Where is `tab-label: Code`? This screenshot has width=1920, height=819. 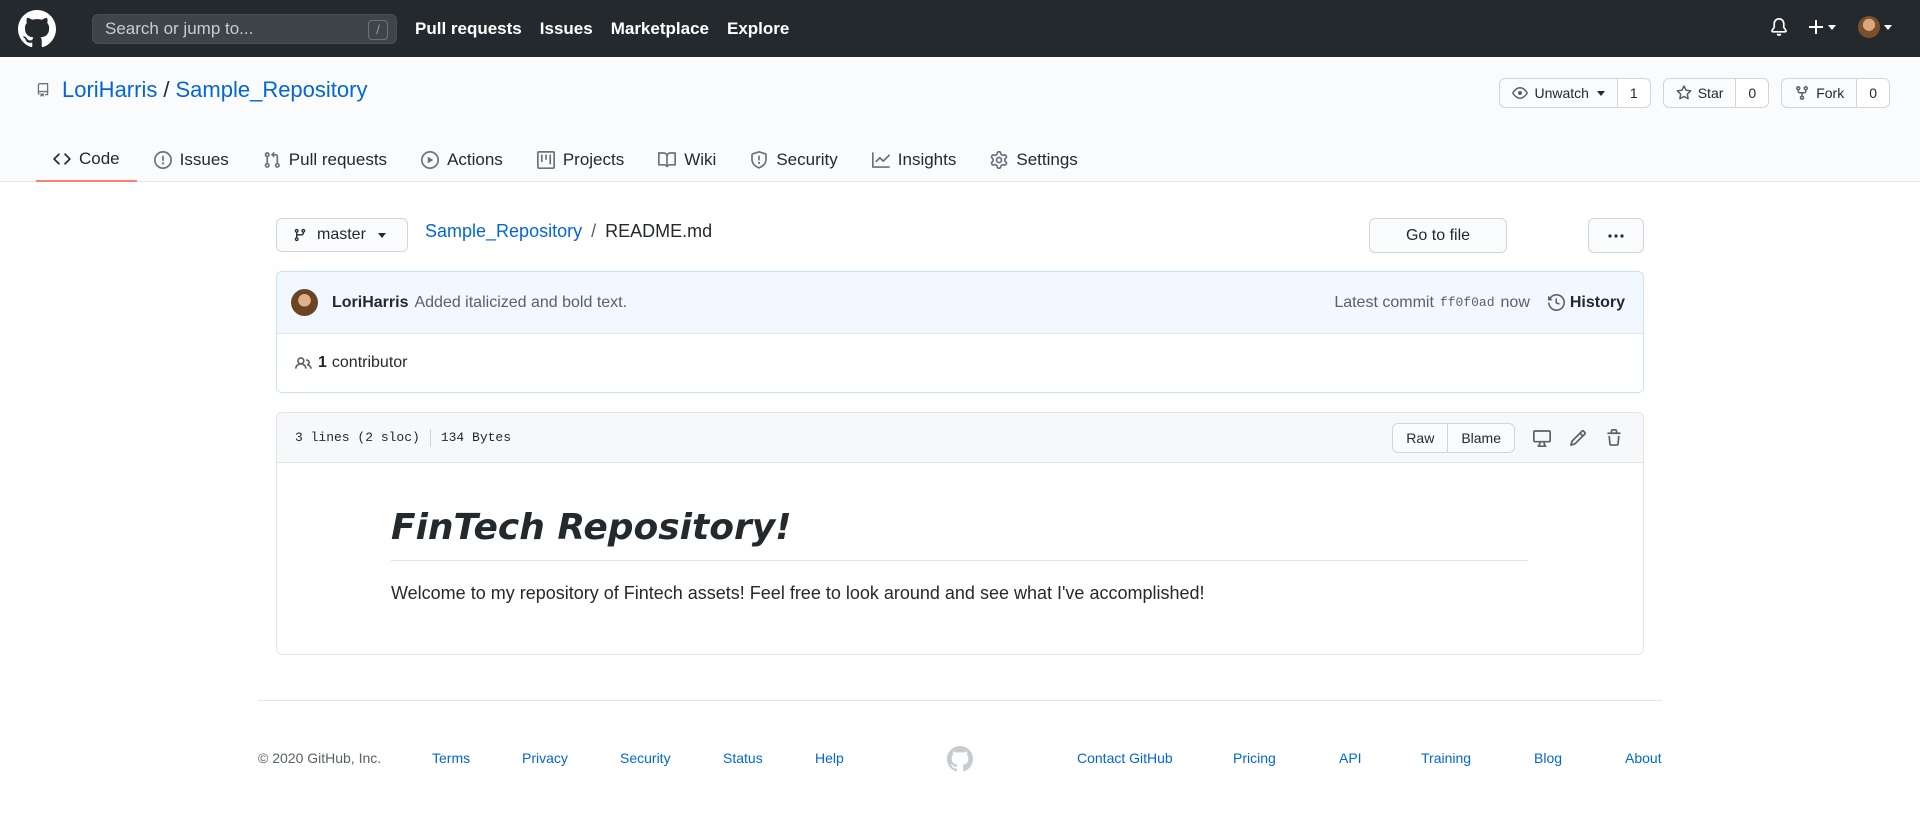
tab-label: Code is located at coordinates (99, 158).